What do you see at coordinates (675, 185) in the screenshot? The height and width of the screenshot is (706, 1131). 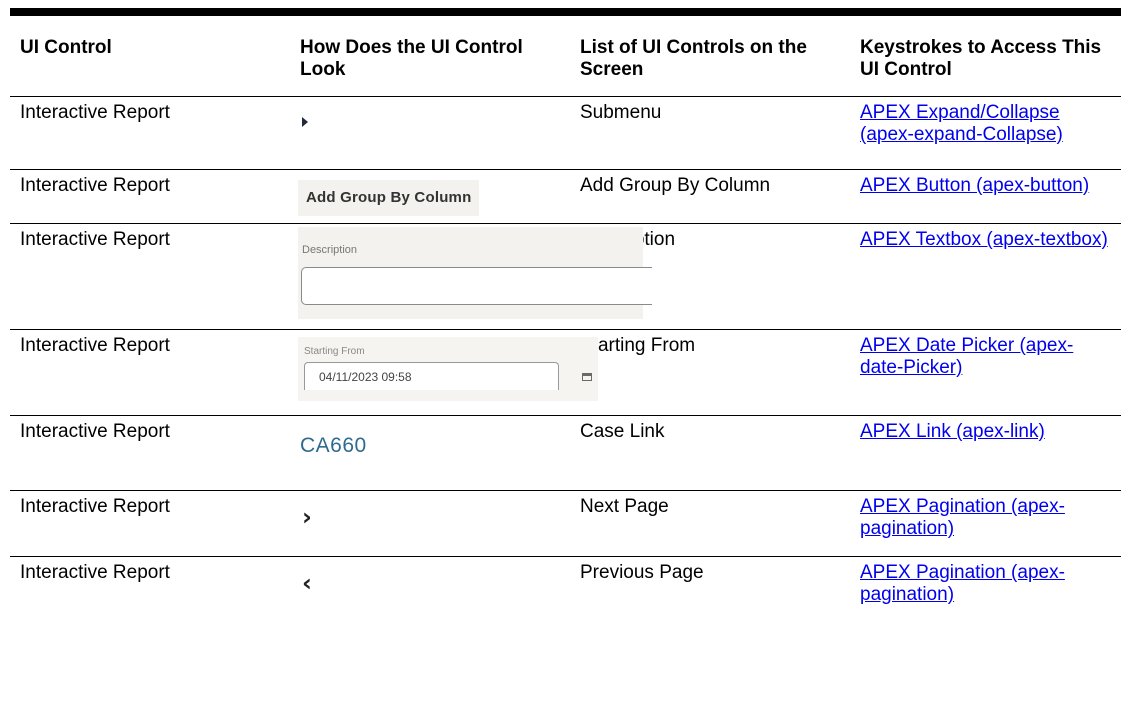 I see `cell-control-name: Add Group By Column` at bounding box center [675, 185].